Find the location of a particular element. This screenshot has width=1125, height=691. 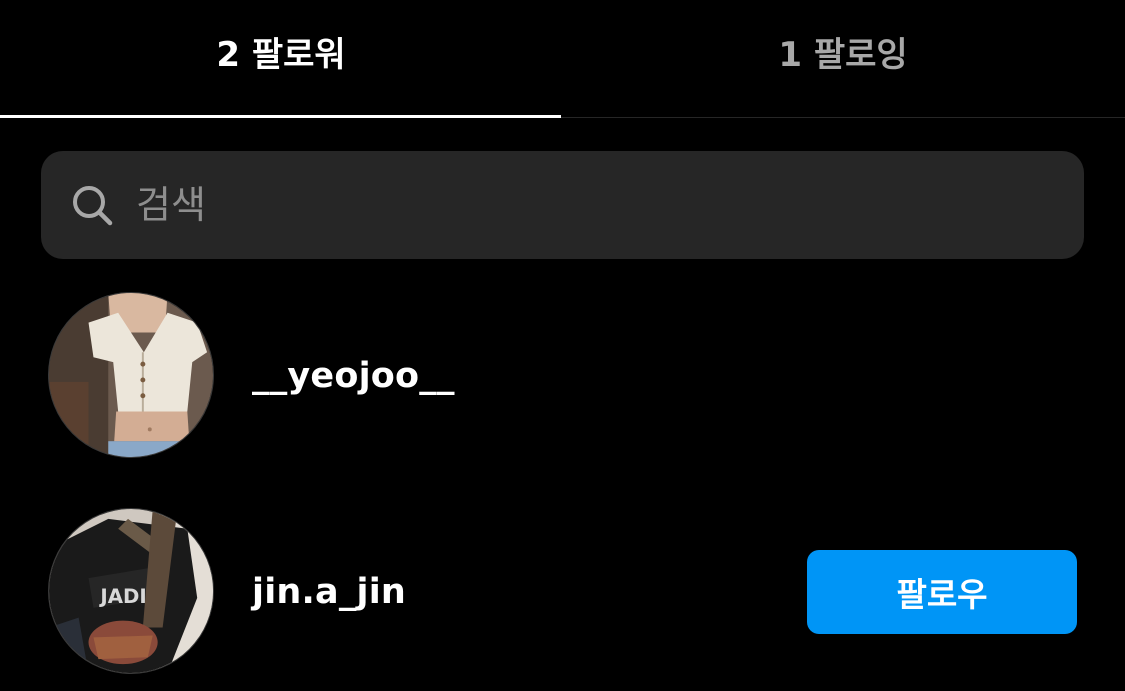

tab-following: 1 팔로잉 is located at coordinates (843, 58).